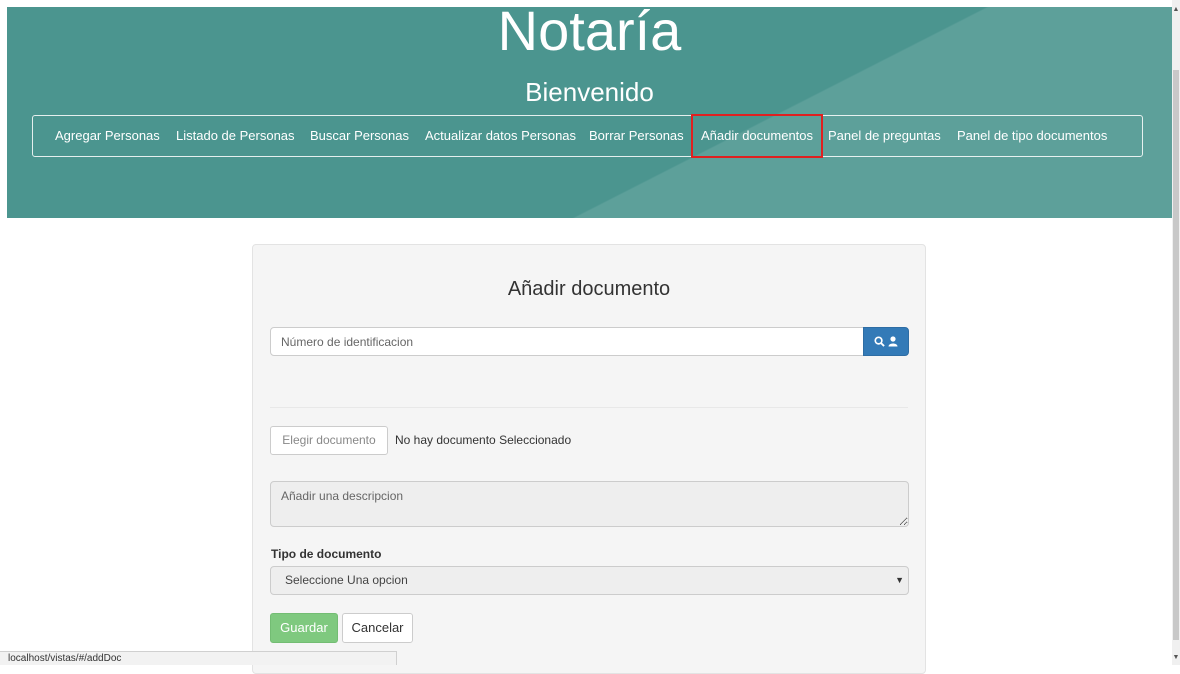 The height and width of the screenshot is (674, 1180). What do you see at coordinates (1032, 136) in the screenshot?
I see `nav-item-panel-tipo-documentos: Panel de tipo documentos` at bounding box center [1032, 136].